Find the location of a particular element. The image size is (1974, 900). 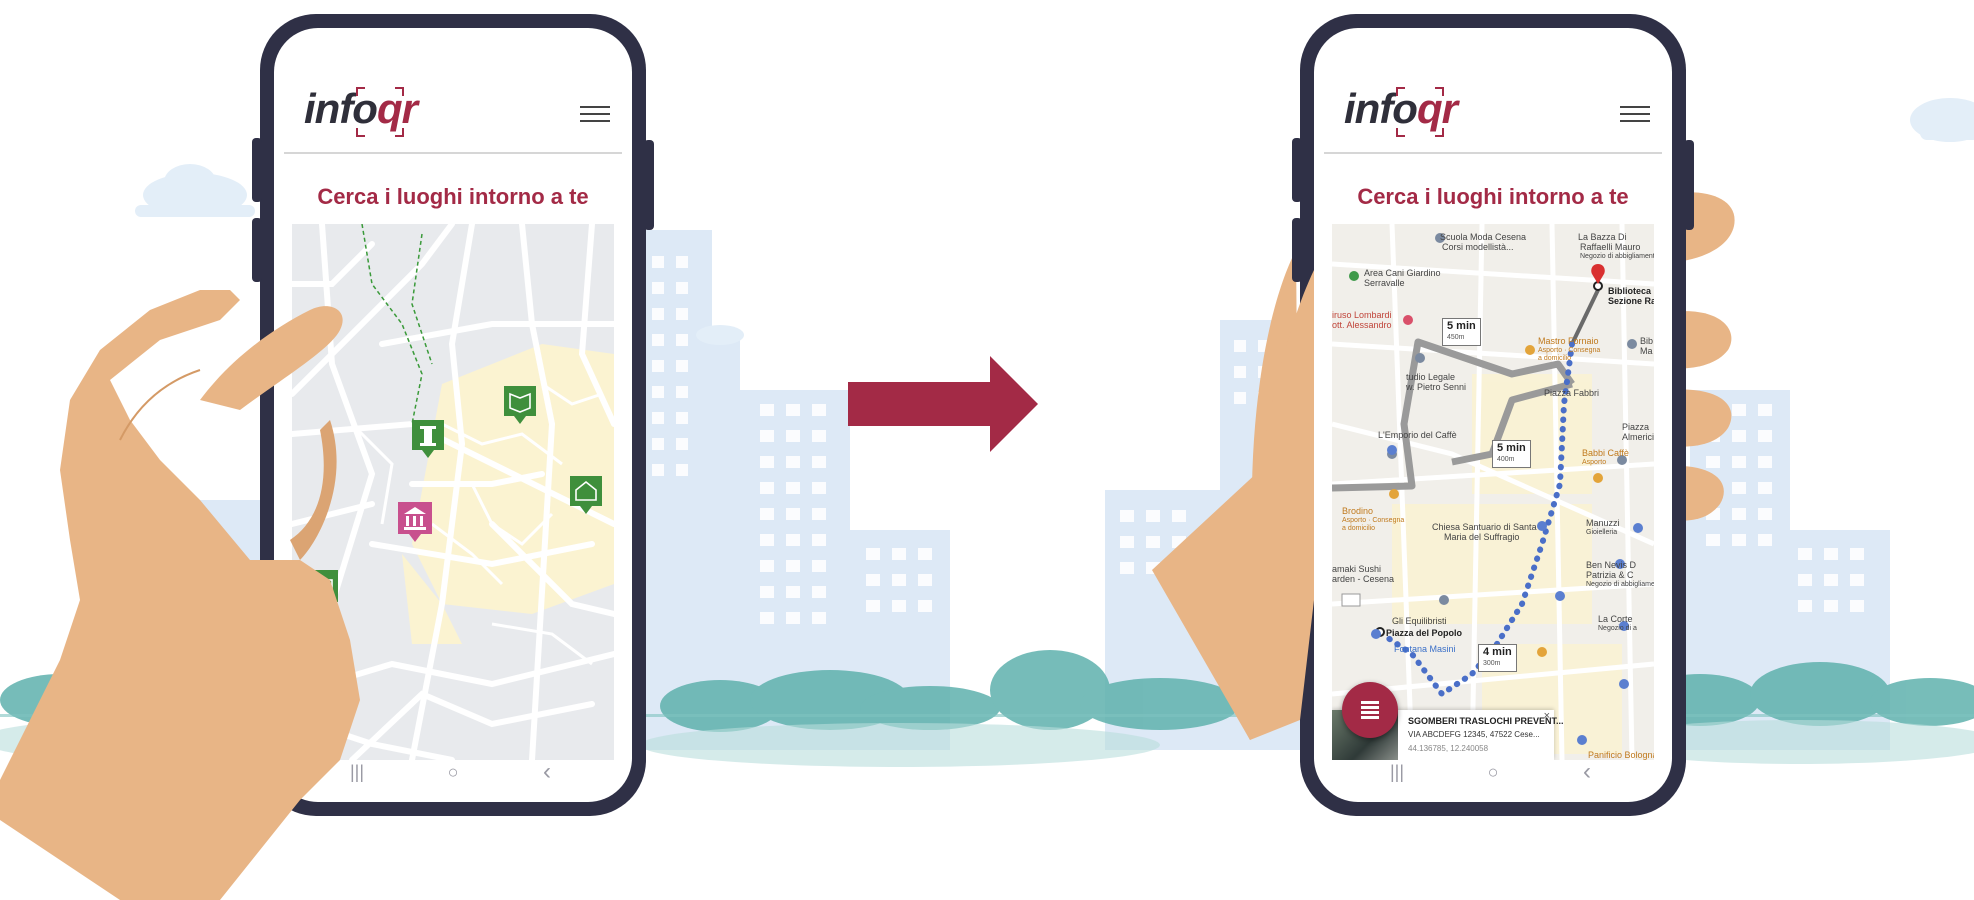

right-hand-thumb is located at coordinates (1233, 505).